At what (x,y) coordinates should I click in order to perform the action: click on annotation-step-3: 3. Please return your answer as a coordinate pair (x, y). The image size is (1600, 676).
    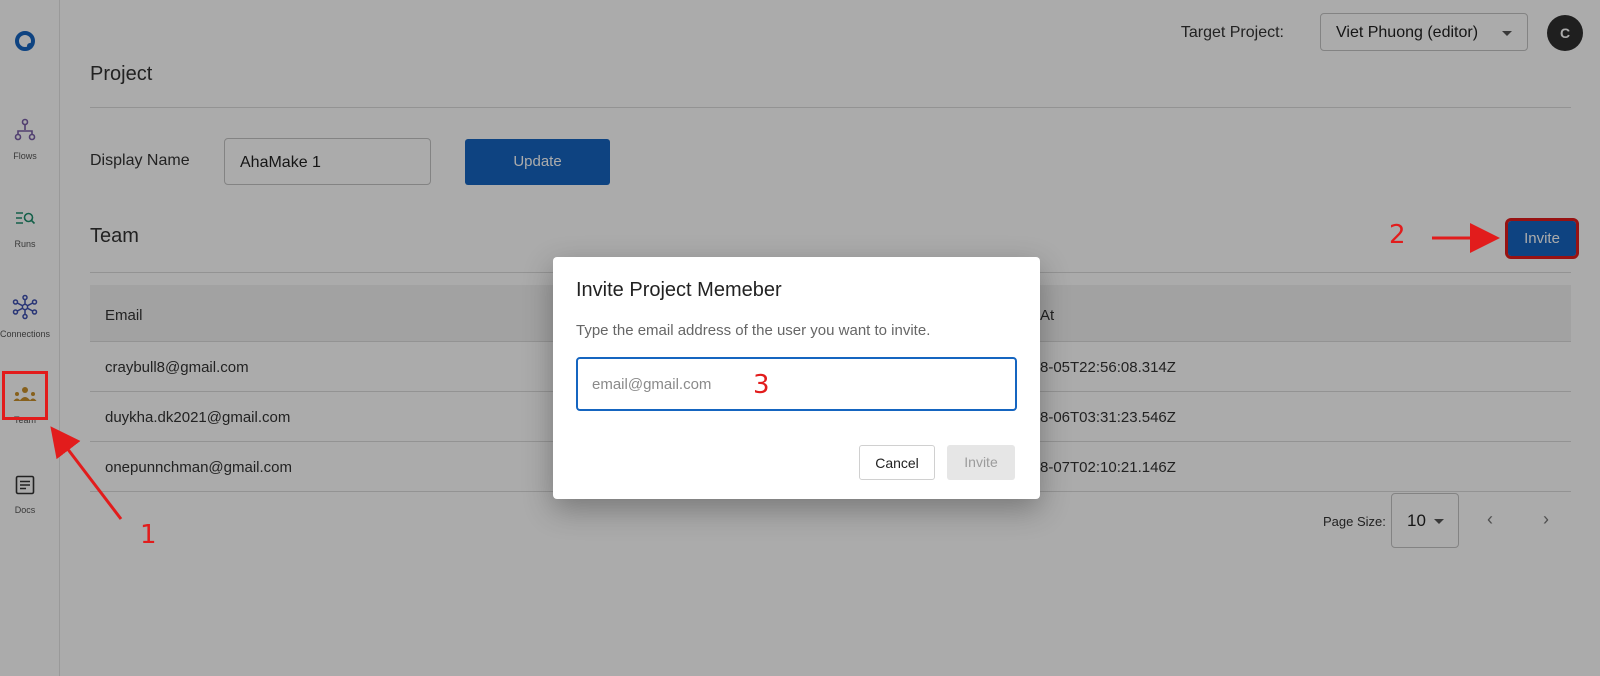
    Looking at the image, I should click on (761, 385).